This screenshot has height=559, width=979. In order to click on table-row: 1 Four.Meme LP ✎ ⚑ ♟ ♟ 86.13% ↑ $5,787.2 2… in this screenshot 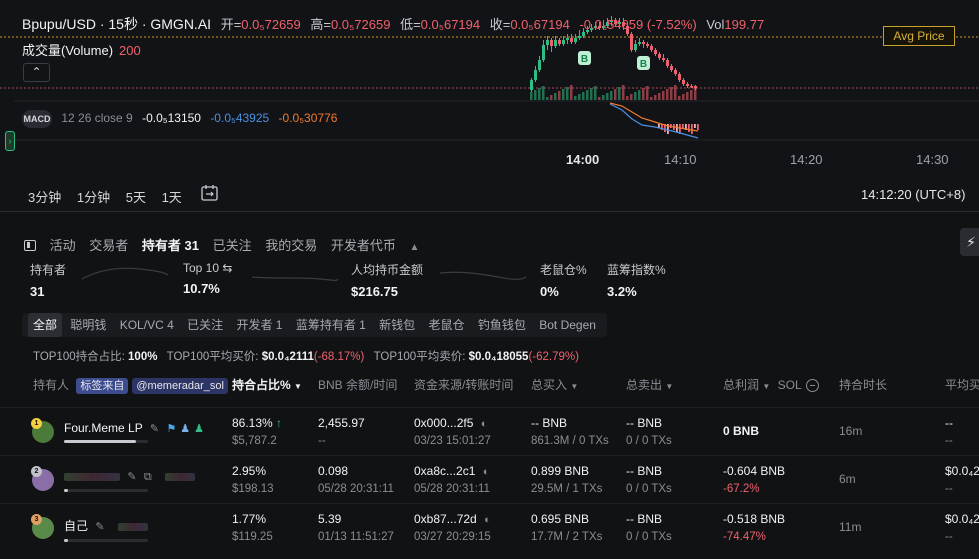, I will do `click(489, 431)`.